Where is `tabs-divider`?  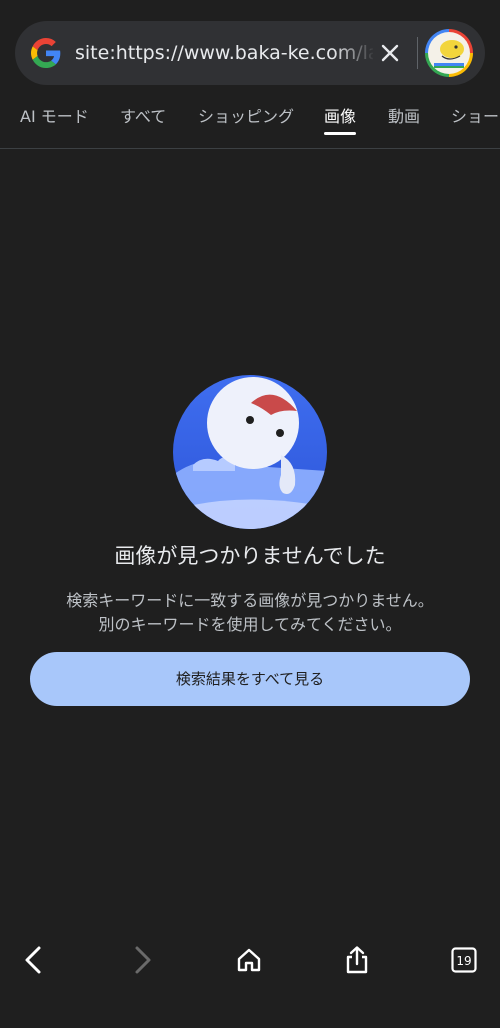
tabs-divider is located at coordinates (250, 148).